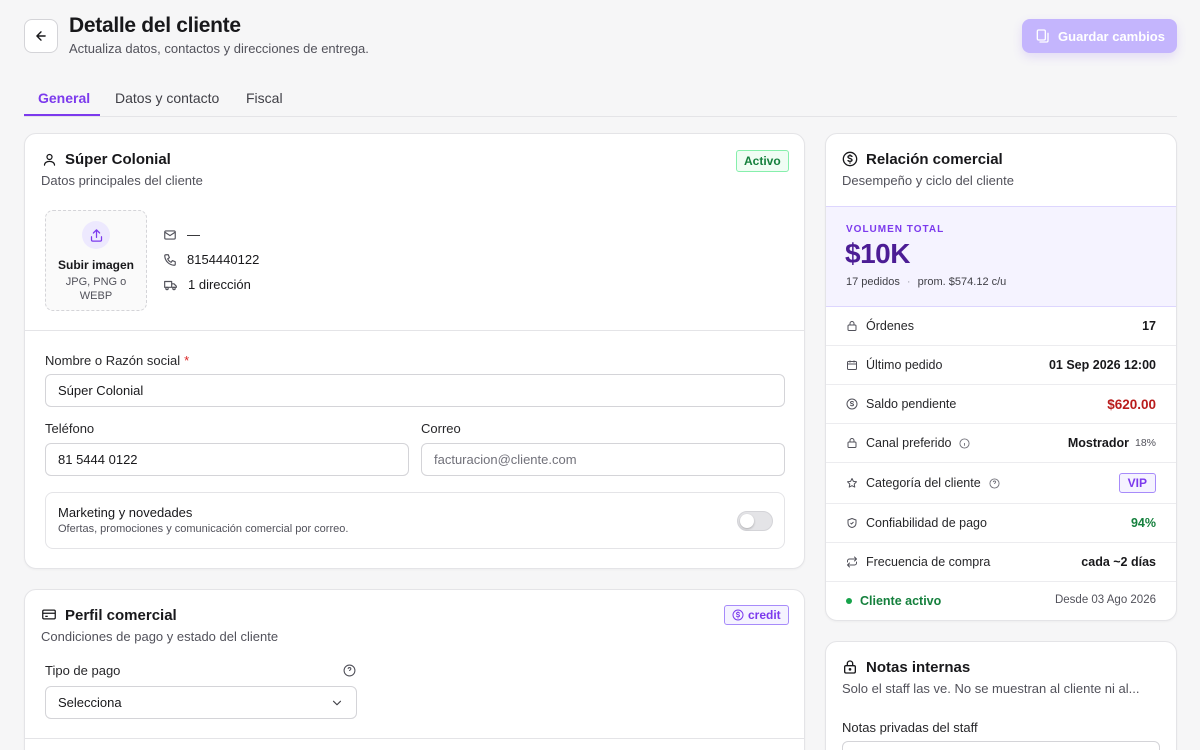 This screenshot has height=750, width=1200. Describe the element at coordinates (849, 601) in the screenshot. I see `status-dot` at that location.